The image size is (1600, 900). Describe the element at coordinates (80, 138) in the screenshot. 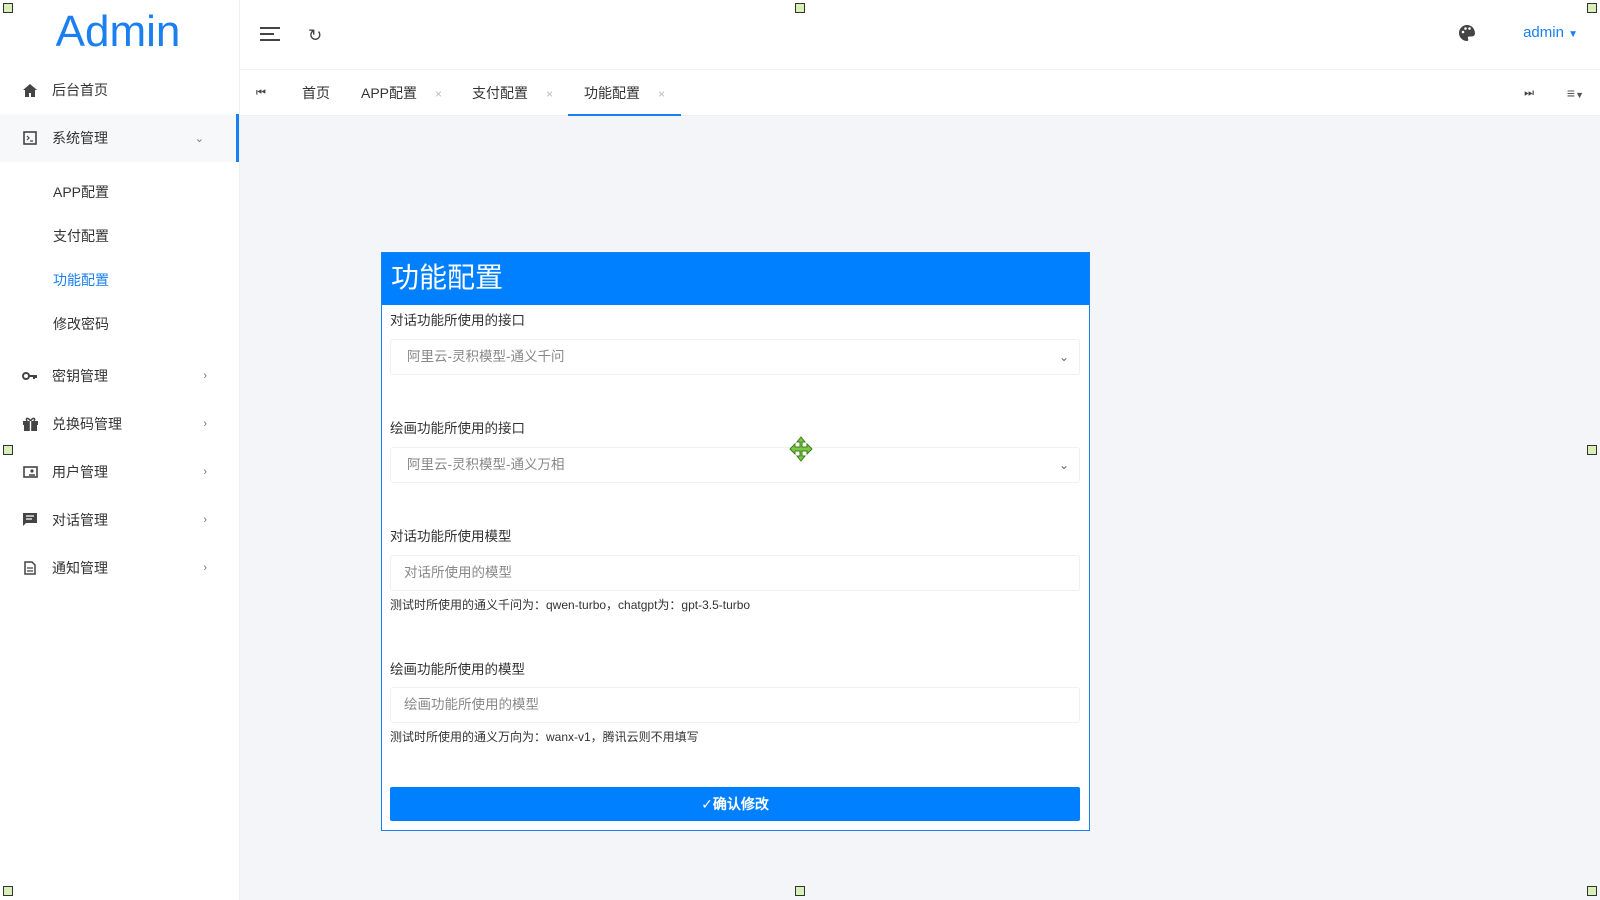

I see `sidebar-item-label: 系统管理` at that location.